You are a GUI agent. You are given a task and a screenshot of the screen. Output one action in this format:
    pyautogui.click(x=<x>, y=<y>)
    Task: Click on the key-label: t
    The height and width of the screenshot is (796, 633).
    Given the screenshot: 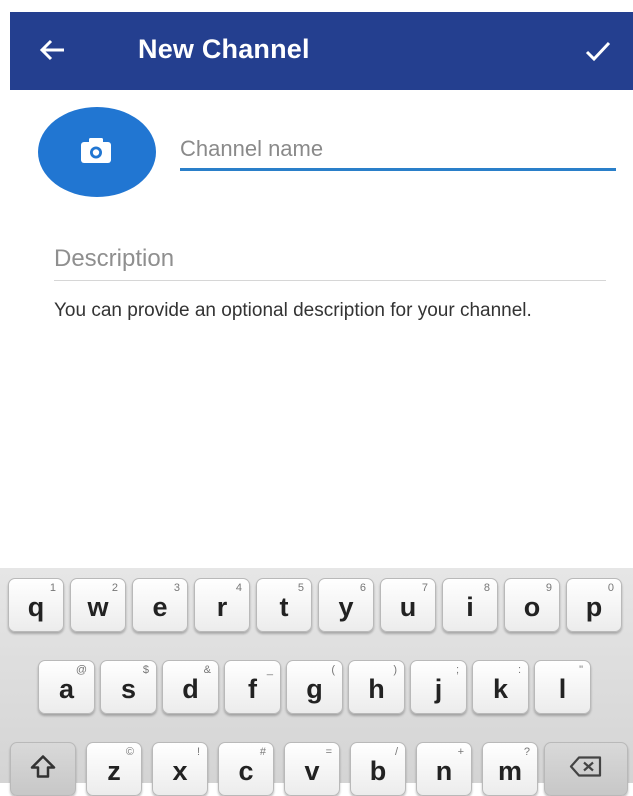 What is the action you would take?
    pyautogui.click(x=284, y=607)
    